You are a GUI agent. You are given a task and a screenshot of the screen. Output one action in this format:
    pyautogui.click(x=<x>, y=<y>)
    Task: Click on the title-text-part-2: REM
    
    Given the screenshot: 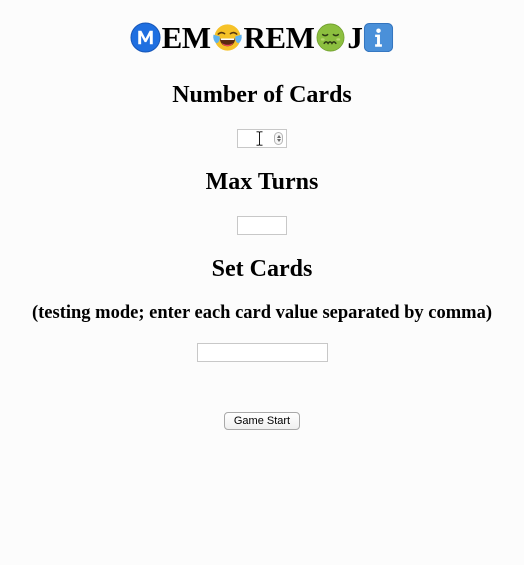 What is the action you would take?
    pyautogui.click(x=279, y=37)
    